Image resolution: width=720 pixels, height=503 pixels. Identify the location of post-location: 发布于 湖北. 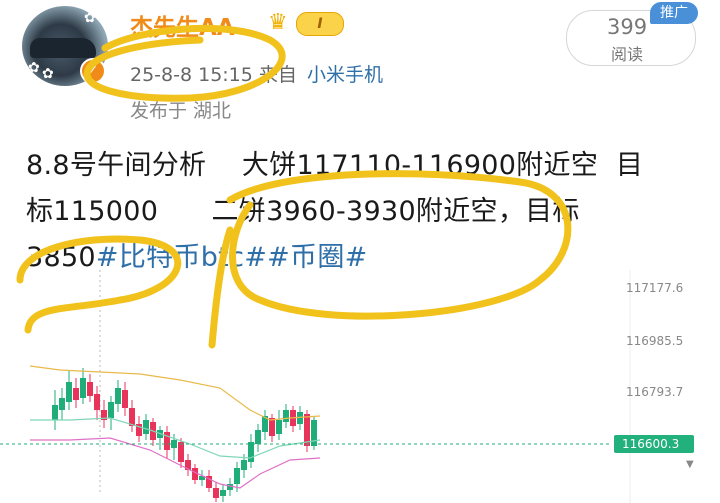
(181, 111).